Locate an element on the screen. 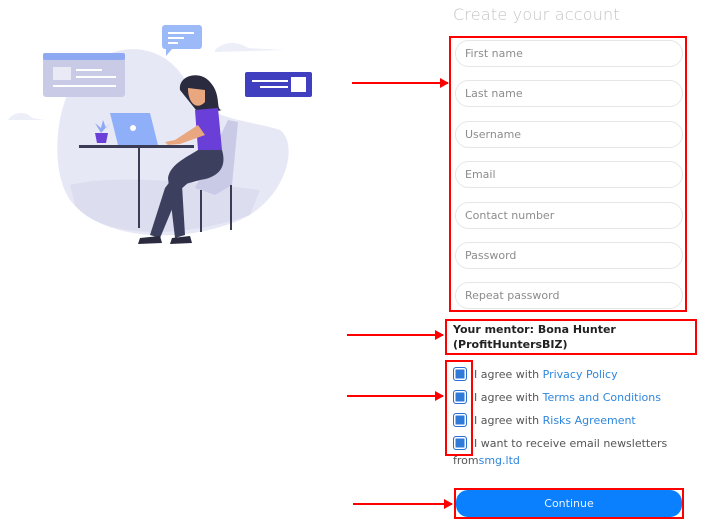 The height and width of the screenshot is (530, 720). privacy-policy-link: Privacy Policy is located at coordinates (580, 374).